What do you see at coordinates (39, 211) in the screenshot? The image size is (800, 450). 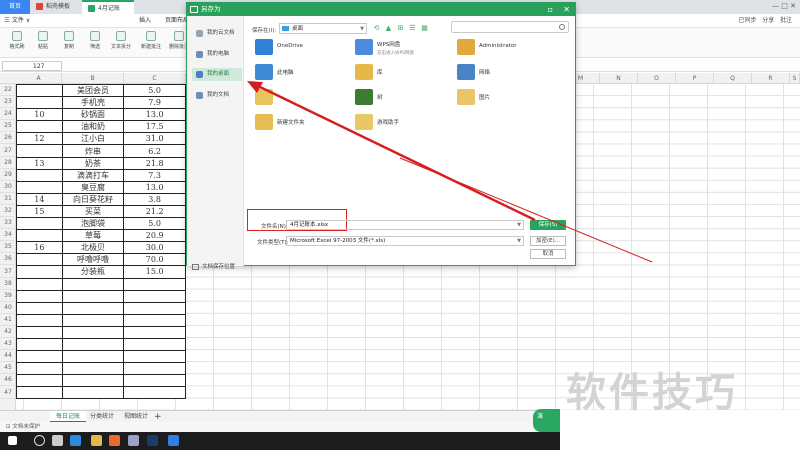 I see `table-cell: 15` at bounding box center [39, 211].